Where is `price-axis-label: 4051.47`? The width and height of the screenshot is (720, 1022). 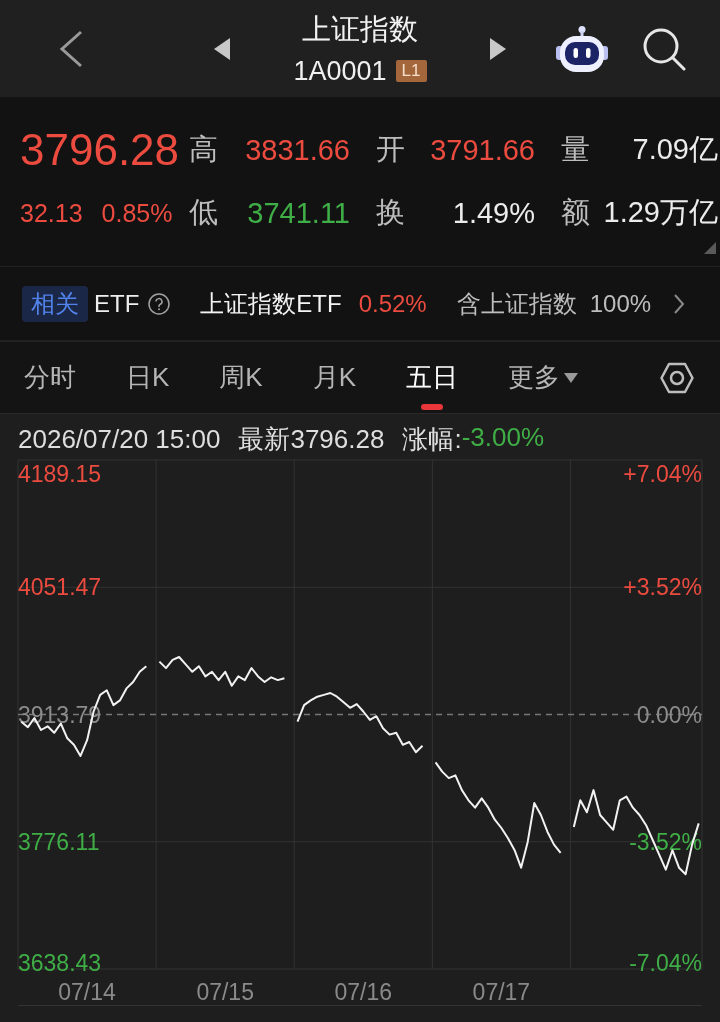 price-axis-label: 4051.47 is located at coordinates (60, 587).